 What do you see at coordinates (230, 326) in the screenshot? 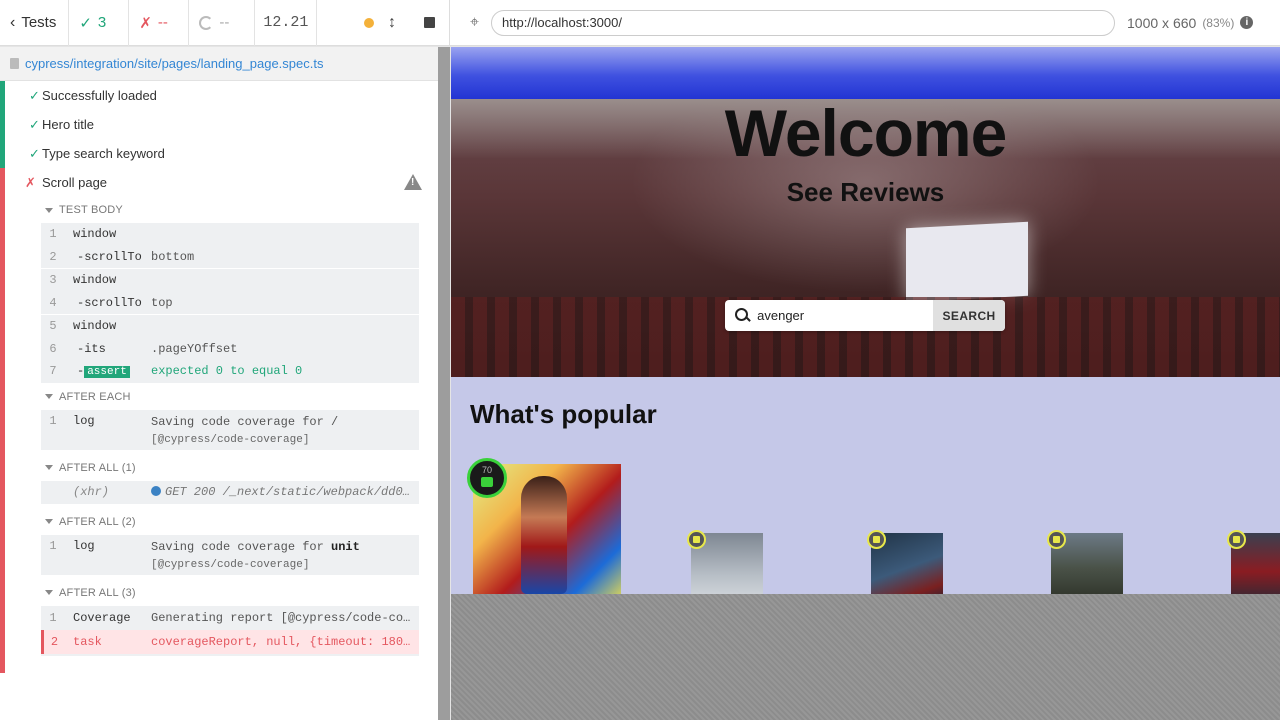
I see `command-row: 5 window` at bounding box center [230, 326].